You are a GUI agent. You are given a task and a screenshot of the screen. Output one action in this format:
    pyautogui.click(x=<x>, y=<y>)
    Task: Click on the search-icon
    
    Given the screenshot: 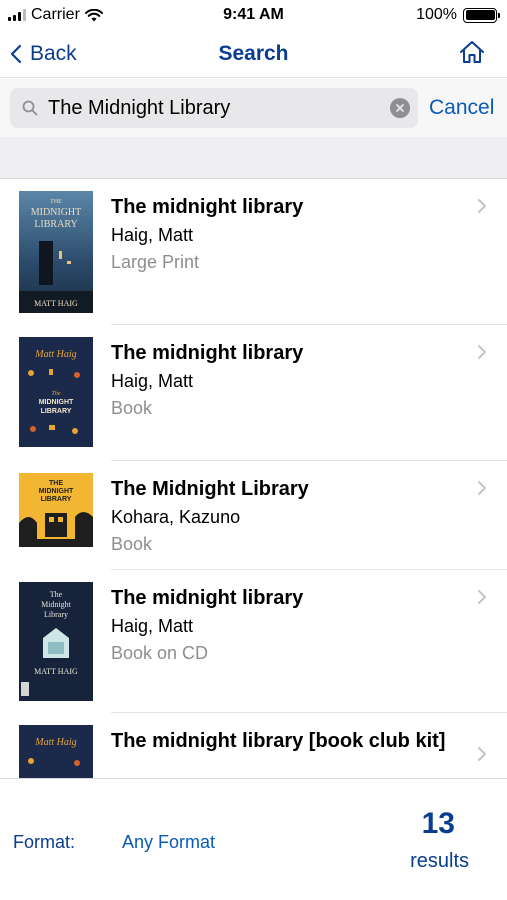 What is the action you would take?
    pyautogui.click(x=30, y=108)
    